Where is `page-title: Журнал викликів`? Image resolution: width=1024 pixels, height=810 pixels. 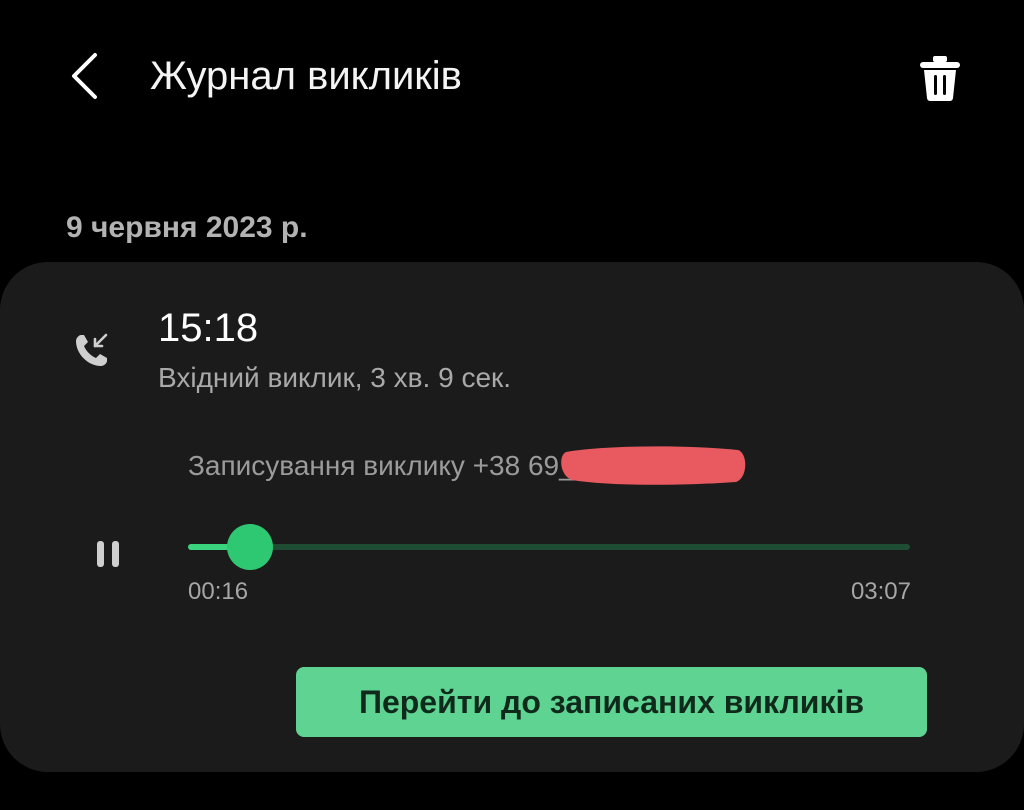 page-title: Журнал викликів is located at coordinates (306, 76).